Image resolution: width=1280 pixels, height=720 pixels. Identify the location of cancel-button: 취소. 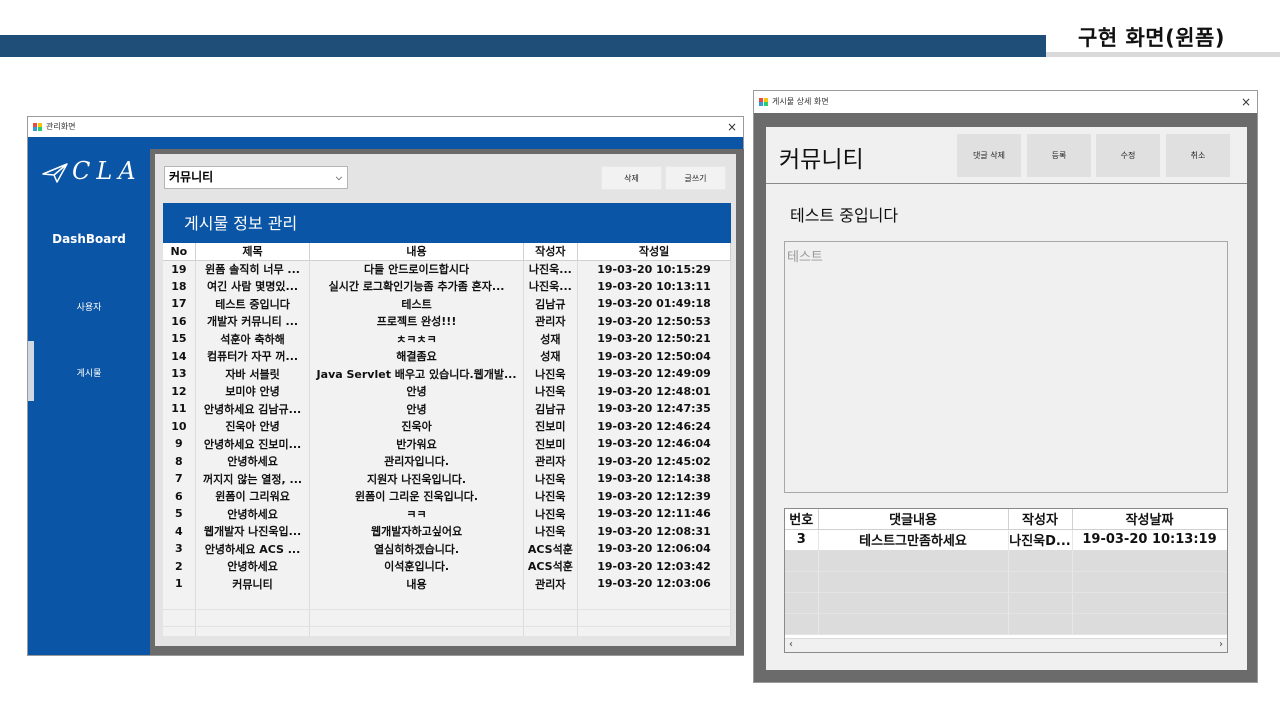
(1198, 155).